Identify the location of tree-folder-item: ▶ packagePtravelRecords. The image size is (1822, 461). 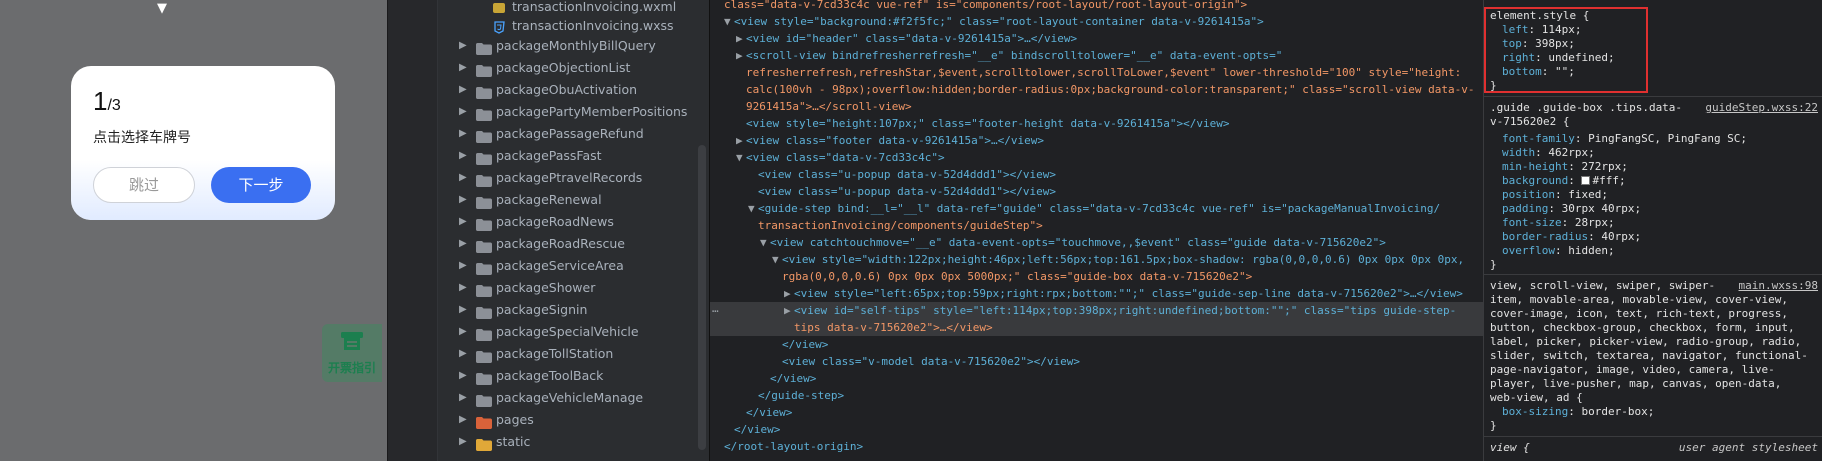
(548, 178).